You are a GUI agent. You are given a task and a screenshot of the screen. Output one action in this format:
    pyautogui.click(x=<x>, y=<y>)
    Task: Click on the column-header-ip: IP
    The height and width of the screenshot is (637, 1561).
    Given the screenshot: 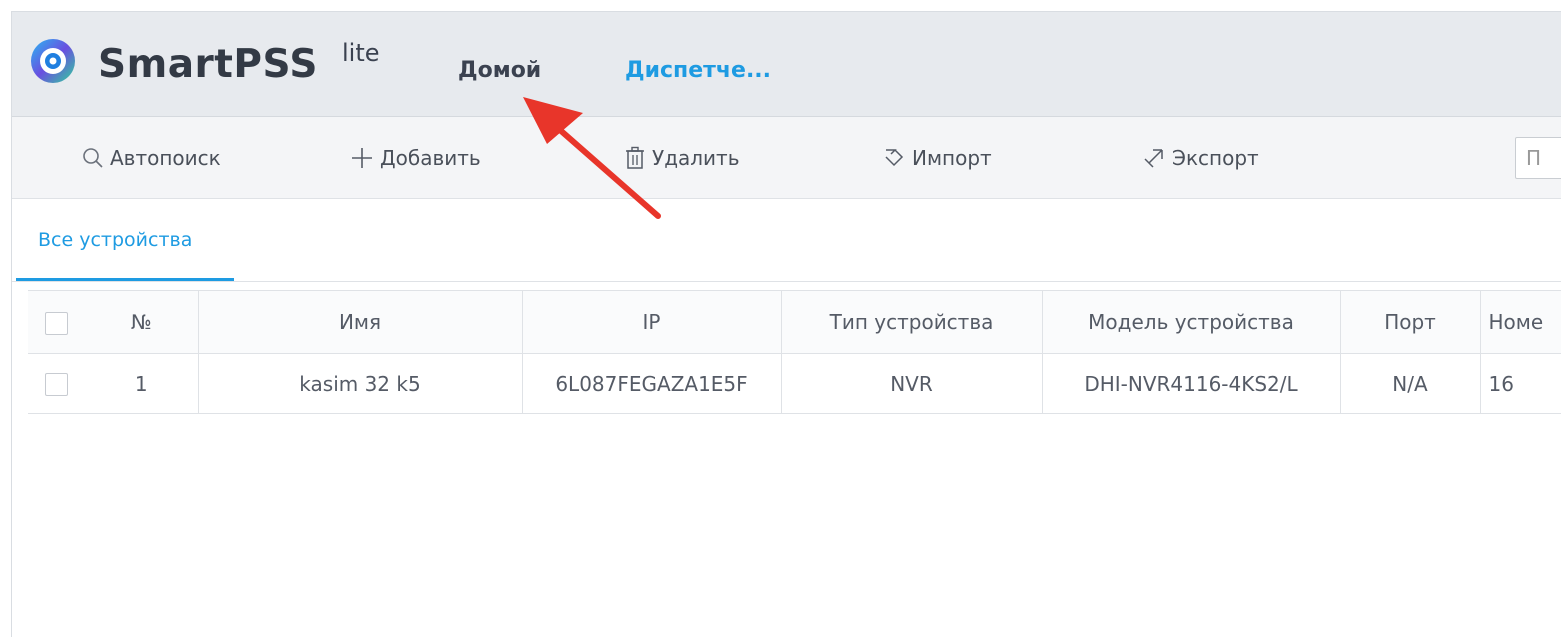 What is the action you would take?
    pyautogui.click(x=652, y=322)
    